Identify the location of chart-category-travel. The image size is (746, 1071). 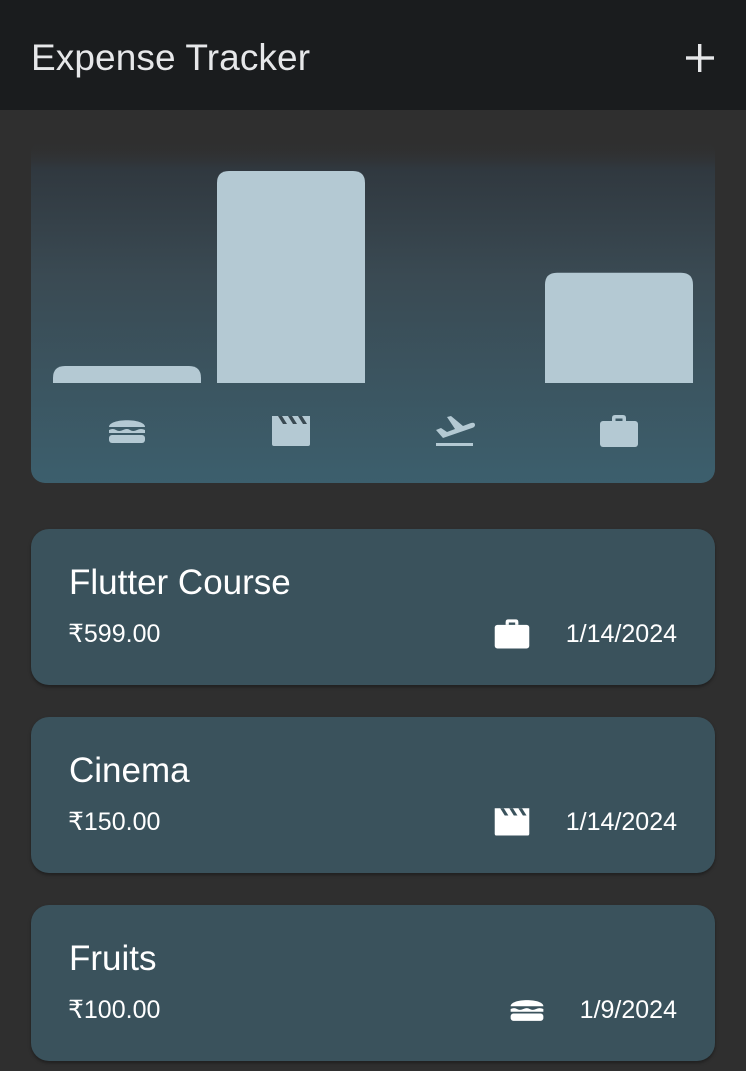
(455, 430).